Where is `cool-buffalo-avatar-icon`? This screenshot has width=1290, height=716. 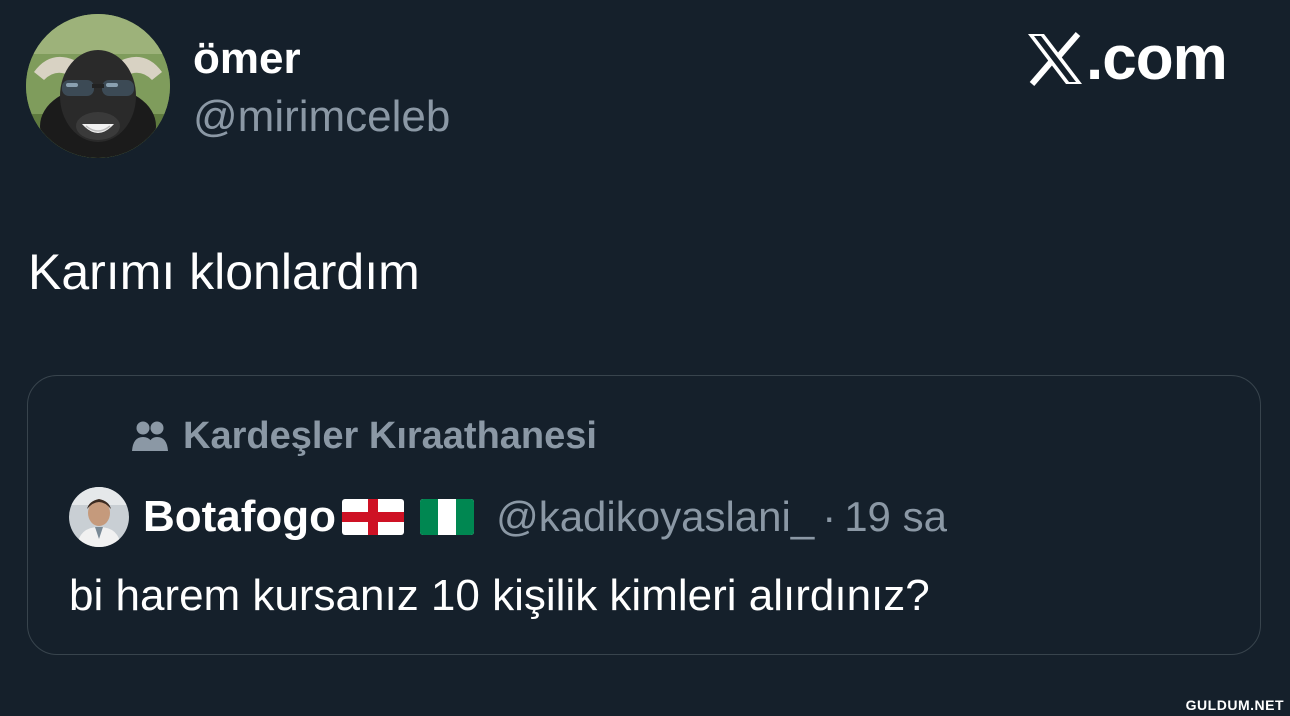 cool-buffalo-avatar-icon is located at coordinates (98, 86).